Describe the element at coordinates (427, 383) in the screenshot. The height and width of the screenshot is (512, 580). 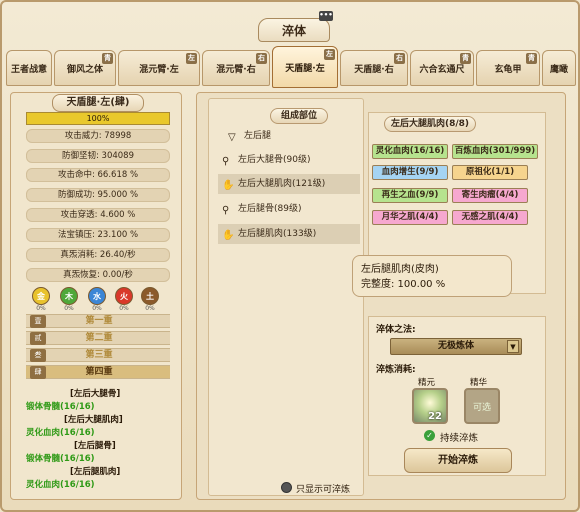
I see `slot1-label: 精元` at that location.